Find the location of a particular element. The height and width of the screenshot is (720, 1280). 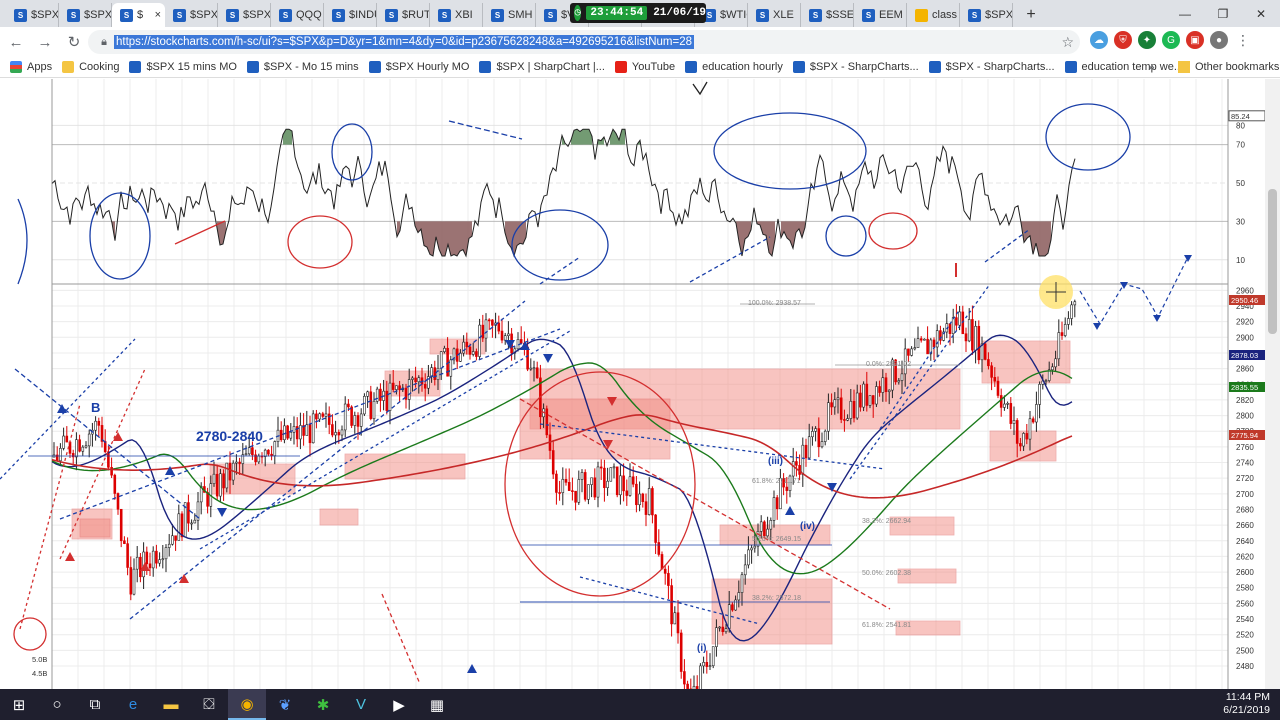

start-button: ⊞ is located at coordinates (19, 704).